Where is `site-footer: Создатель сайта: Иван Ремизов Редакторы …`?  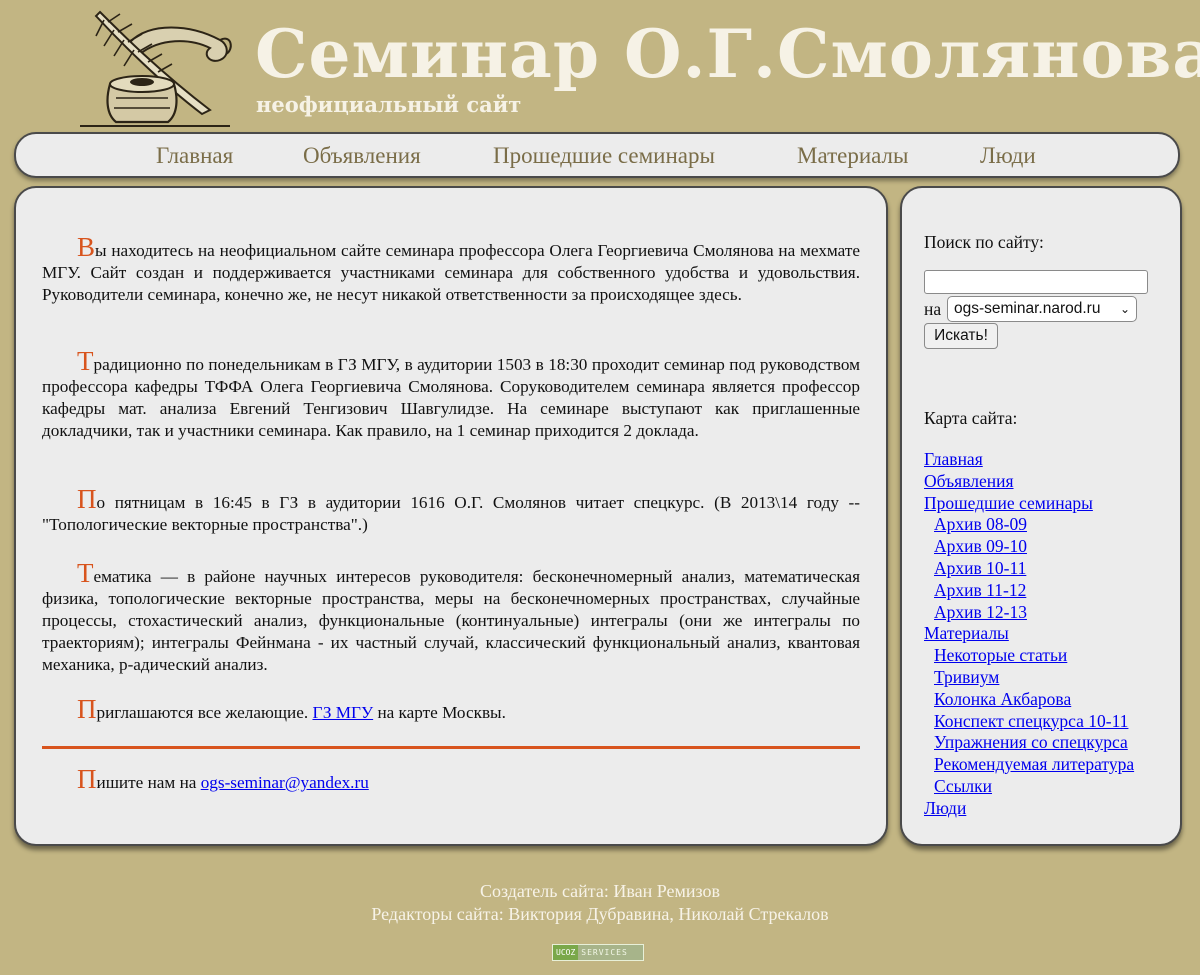 site-footer: Создатель сайта: Иван Ремизов Редакторы … is located at coordinates (600, 903).